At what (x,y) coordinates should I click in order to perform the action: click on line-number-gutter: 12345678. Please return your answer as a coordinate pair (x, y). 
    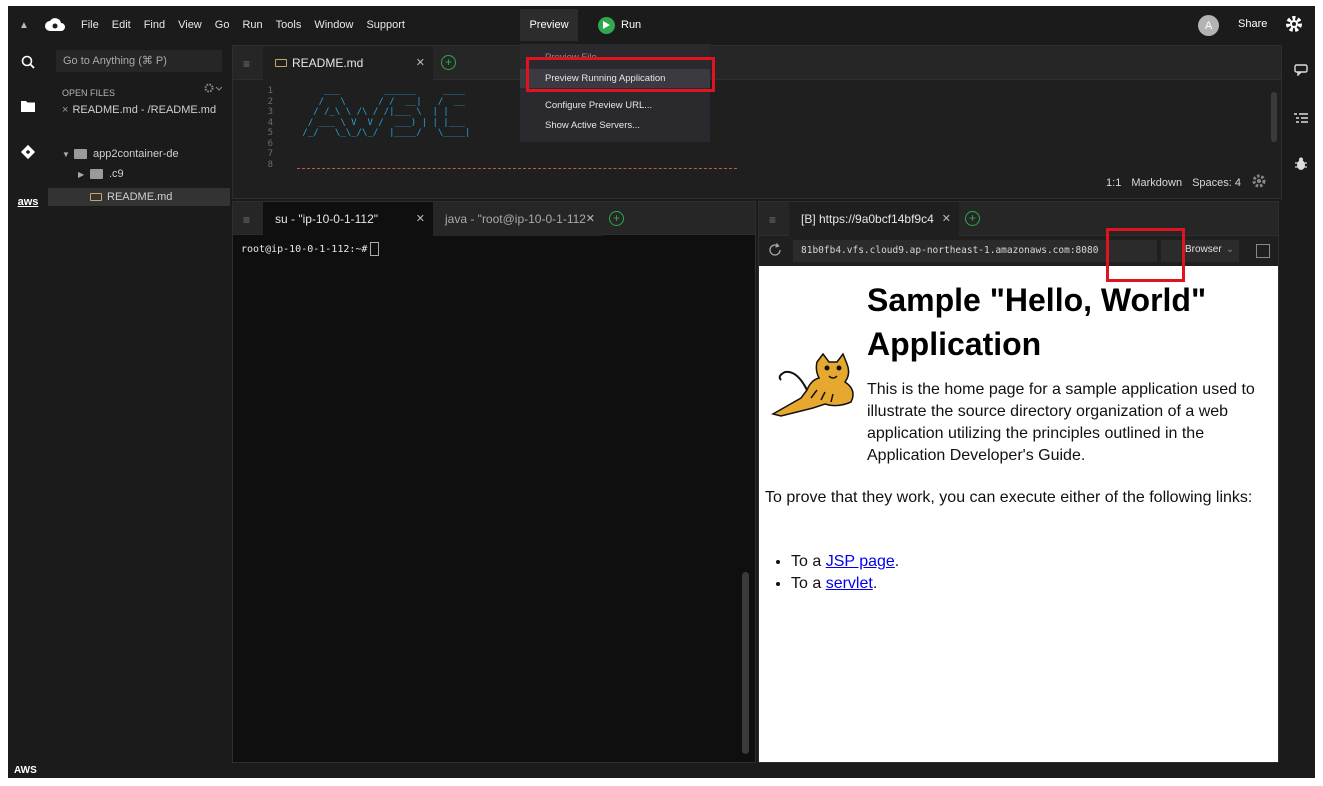
    Looking at the image, I should click on (253, 128).